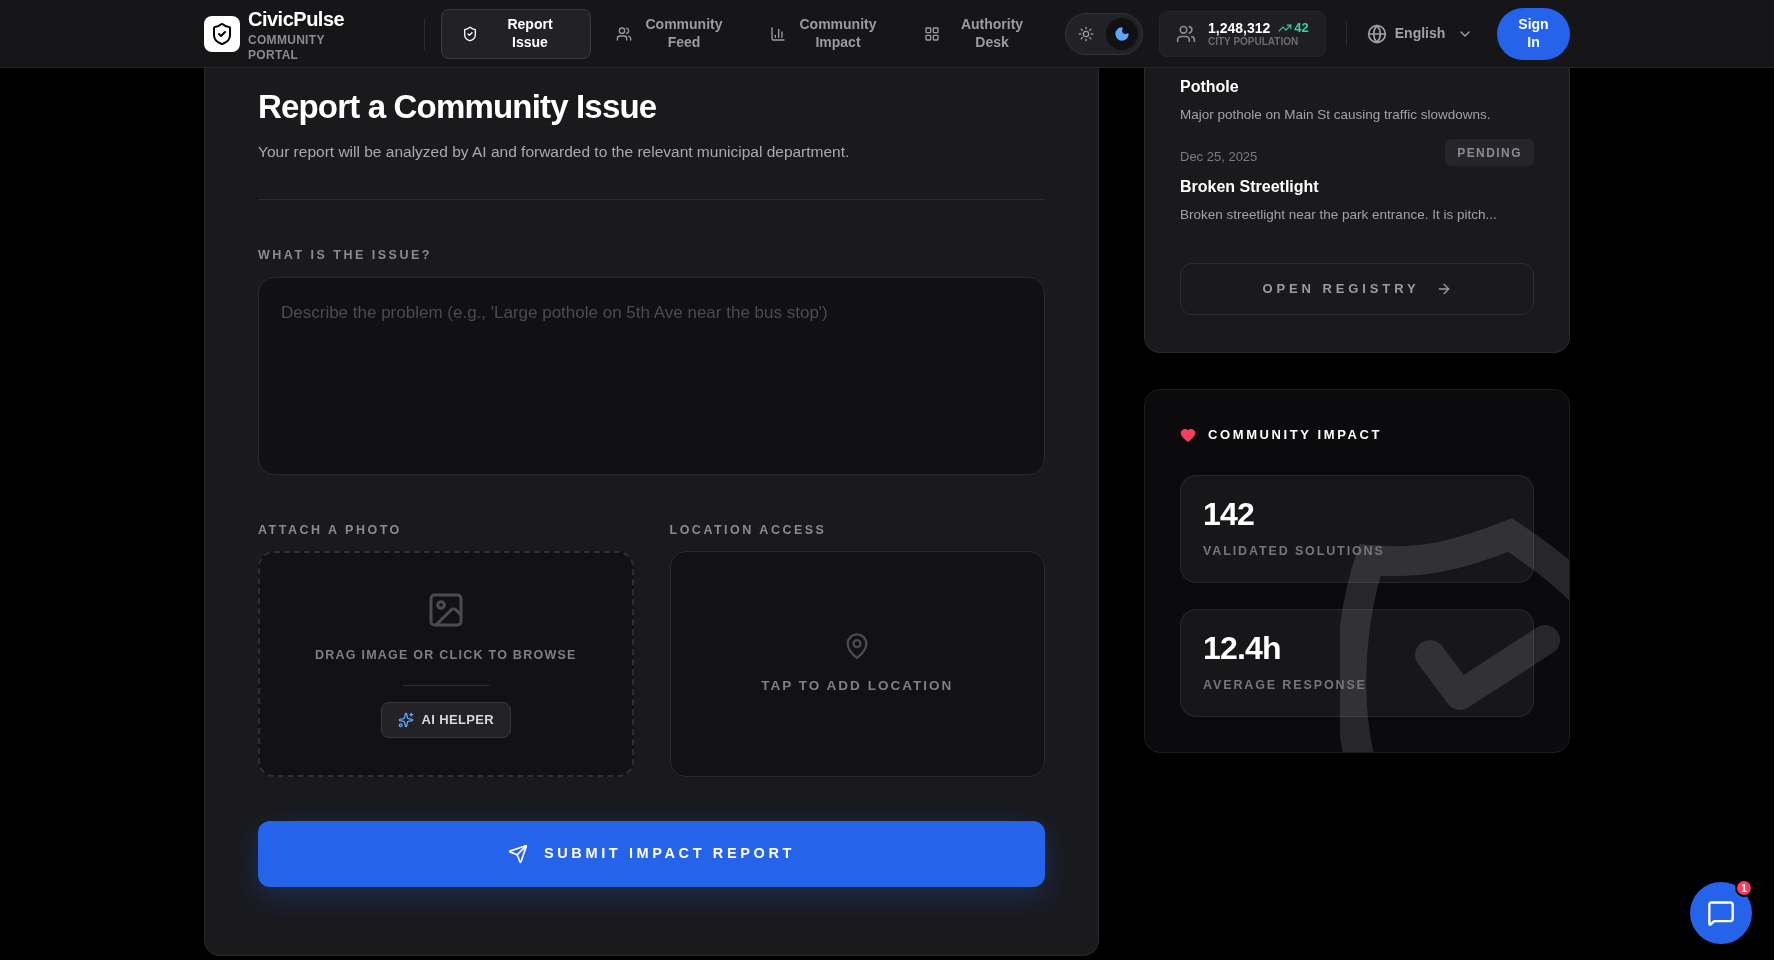 The width and height of the screenshot is (1774, 960). Describe the element at coordinates (1293, 27) in the screenshot. I see `population-change: 42` at that location.